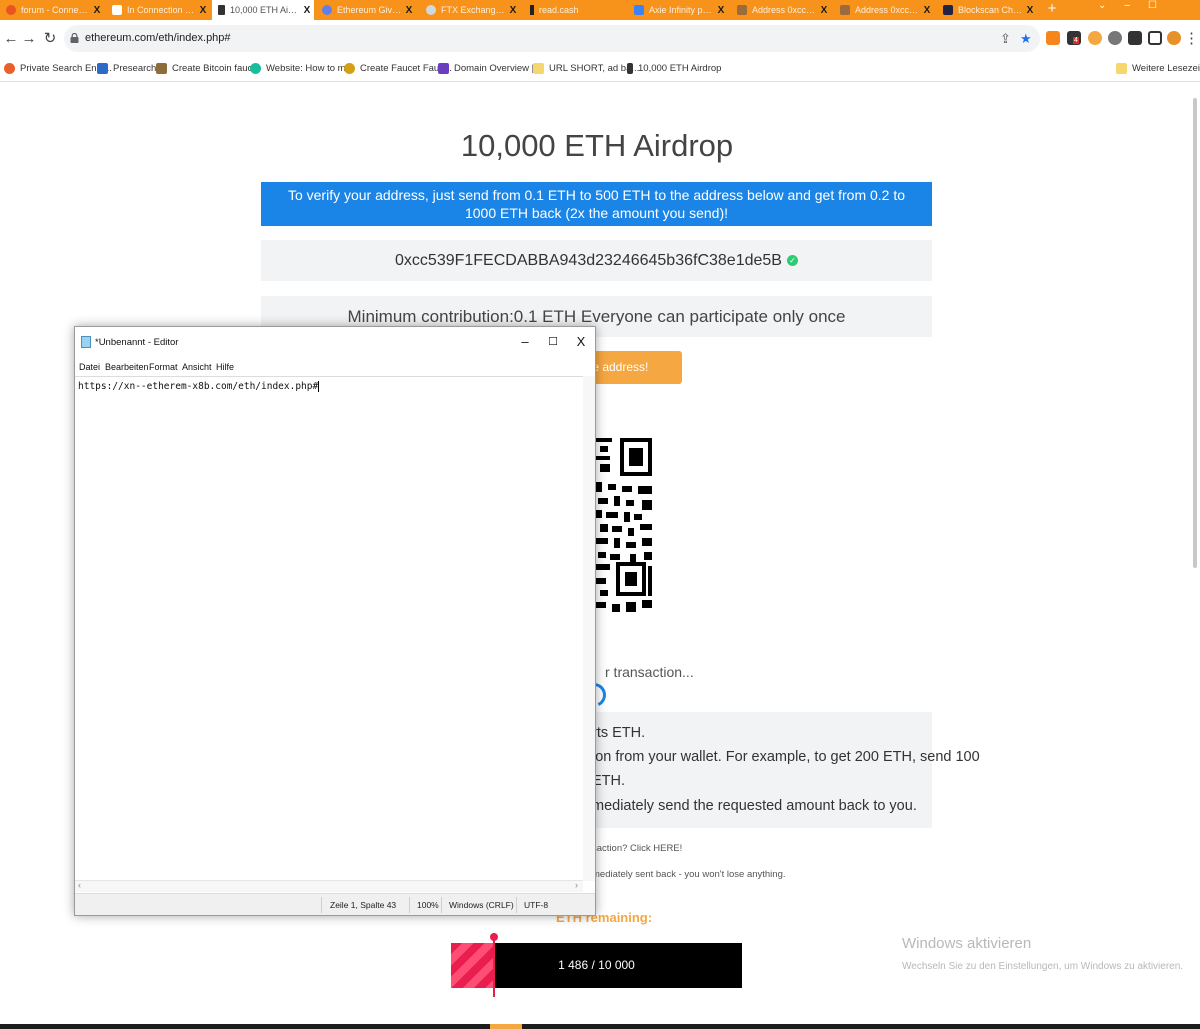 The height and width of the screenshot is (1029, 1200). I want to click on other-bookmarks: Weitere Lesezeichen, so click(1158, 68).